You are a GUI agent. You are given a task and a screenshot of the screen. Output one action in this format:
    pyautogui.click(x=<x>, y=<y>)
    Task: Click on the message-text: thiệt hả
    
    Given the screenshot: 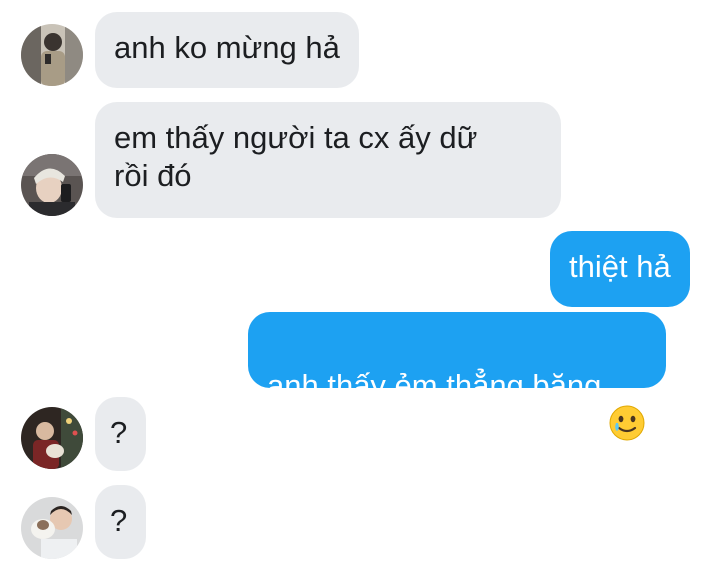 What is the action you would take?
    pyautogui.click(x=620, y=266)
    